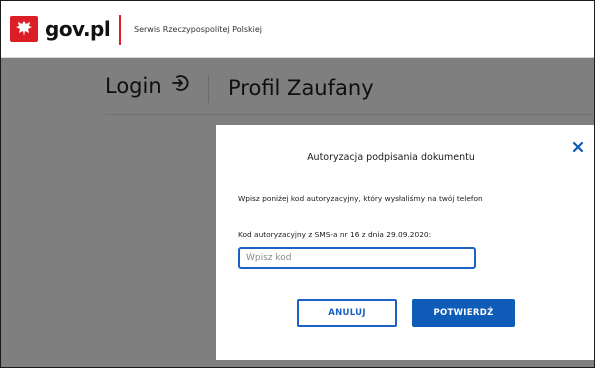  What do you see at coordinates (349, 114) in the screenshot?
I see `heading-underline` at bounding box center [349, 114].